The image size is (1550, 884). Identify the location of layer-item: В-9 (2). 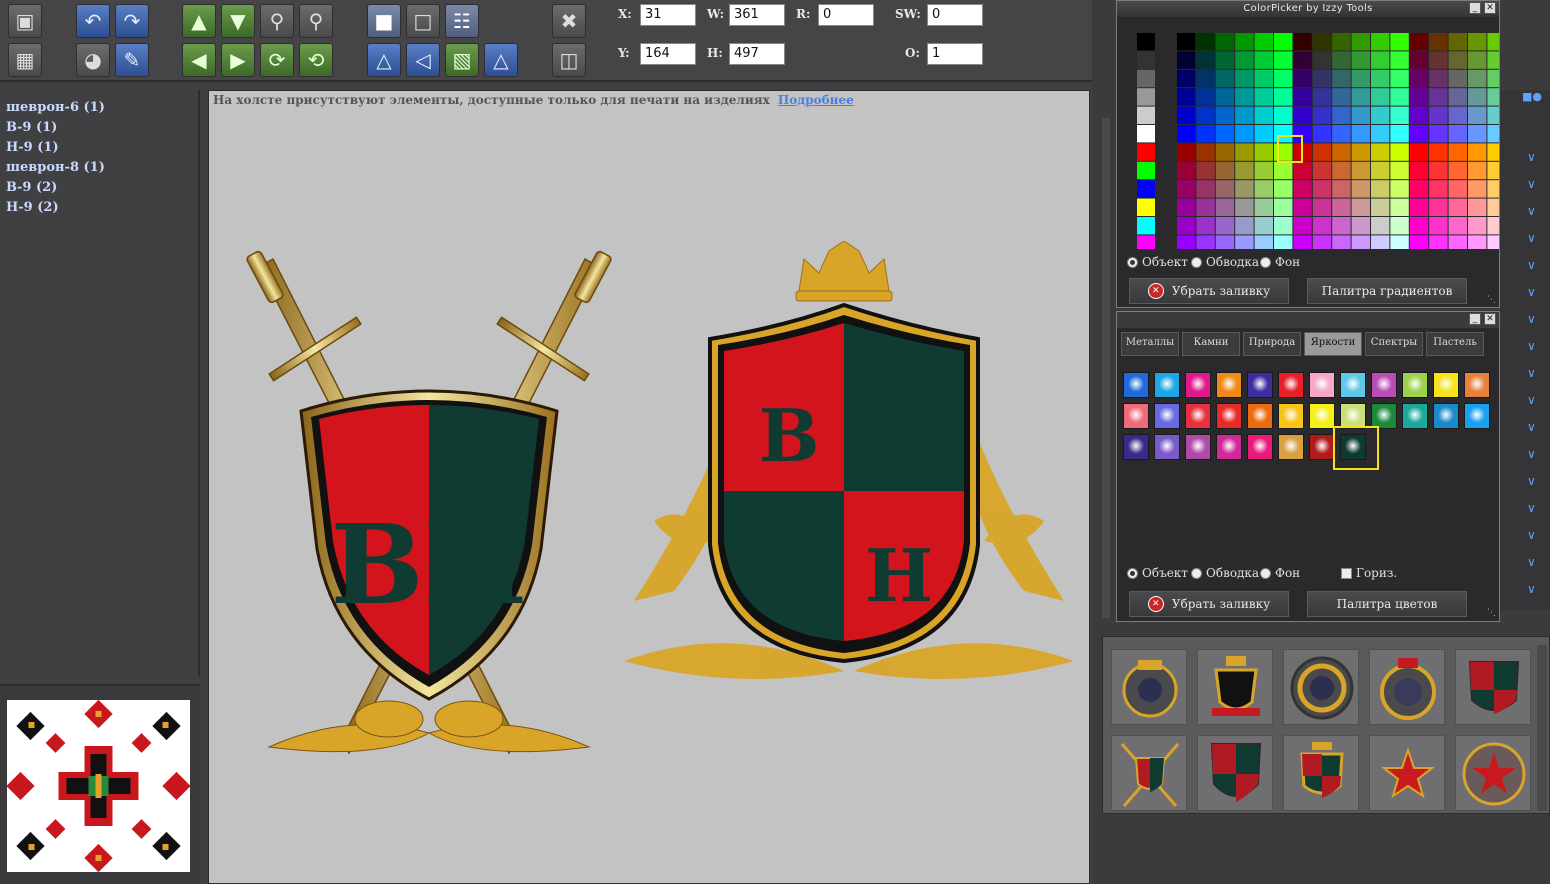
(99, 188).